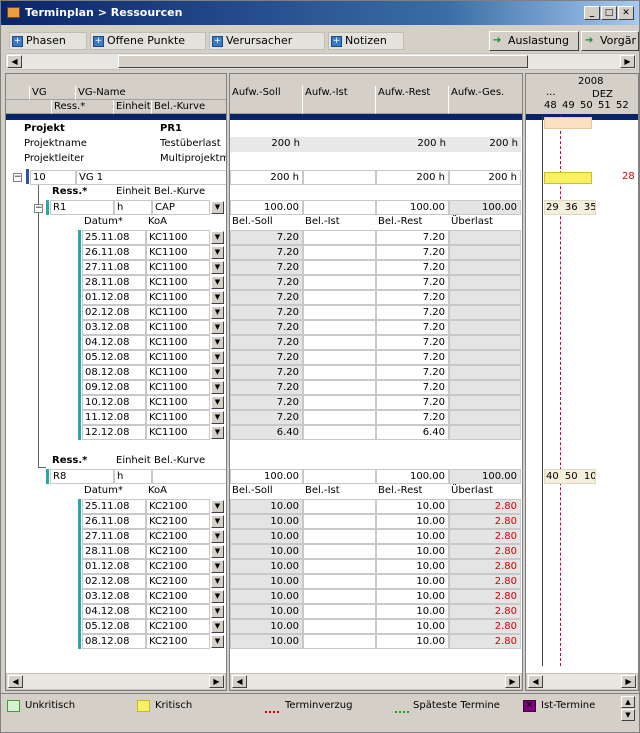  I want to click on r8-row-datum: 04.12.08, so click(114, 611).